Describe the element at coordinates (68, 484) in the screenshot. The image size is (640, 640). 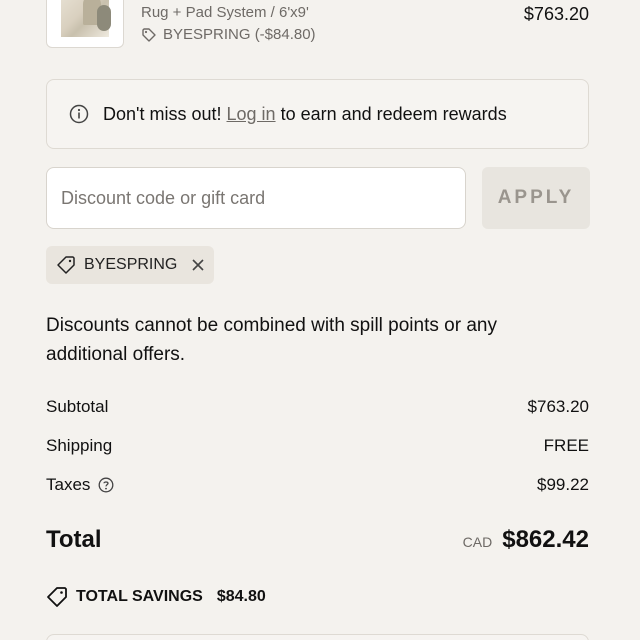
I see `taxes-label: Taxes` at that location.